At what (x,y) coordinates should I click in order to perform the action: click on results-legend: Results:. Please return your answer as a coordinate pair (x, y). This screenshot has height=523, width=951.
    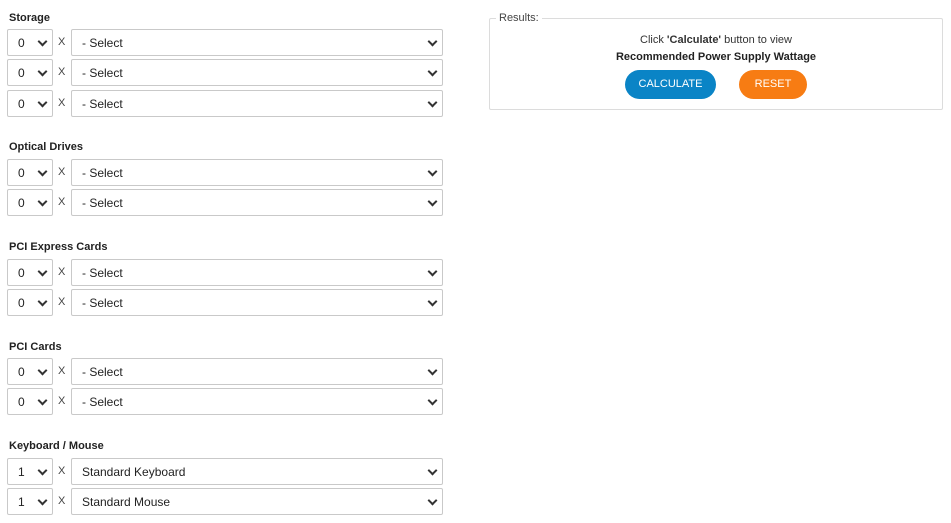
    Looking at the image, I should click on (519, 18).